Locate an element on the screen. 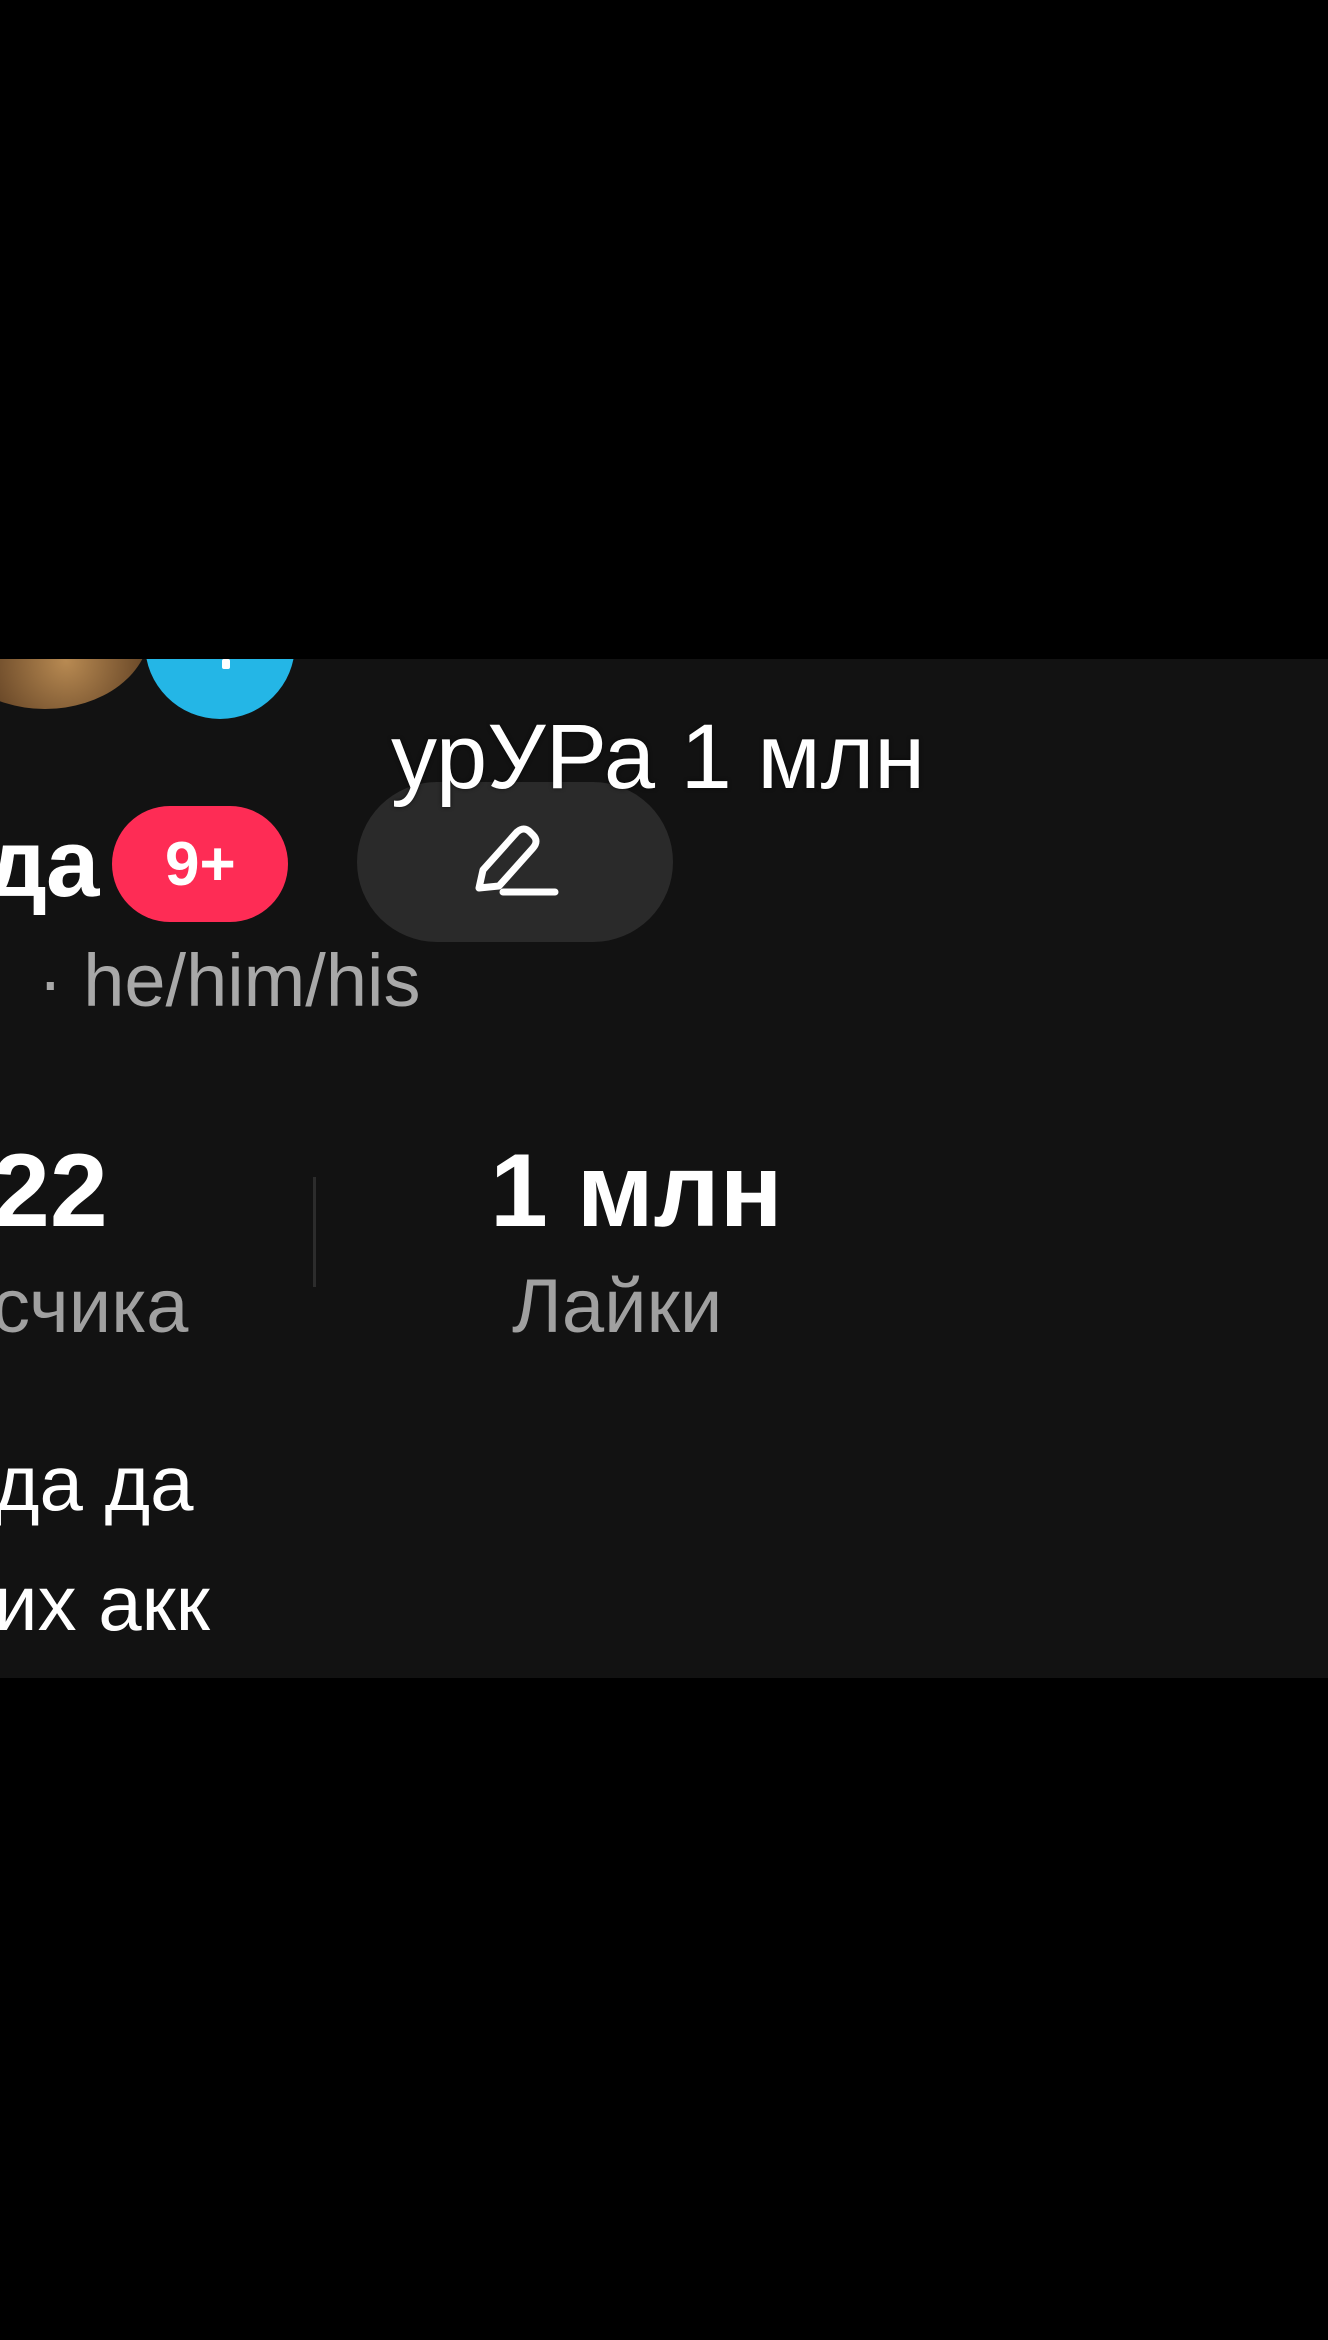 The width and height of the screenshot is (1328, 2340). pronouns: · he/him/his is located at coordinates (229, 980).